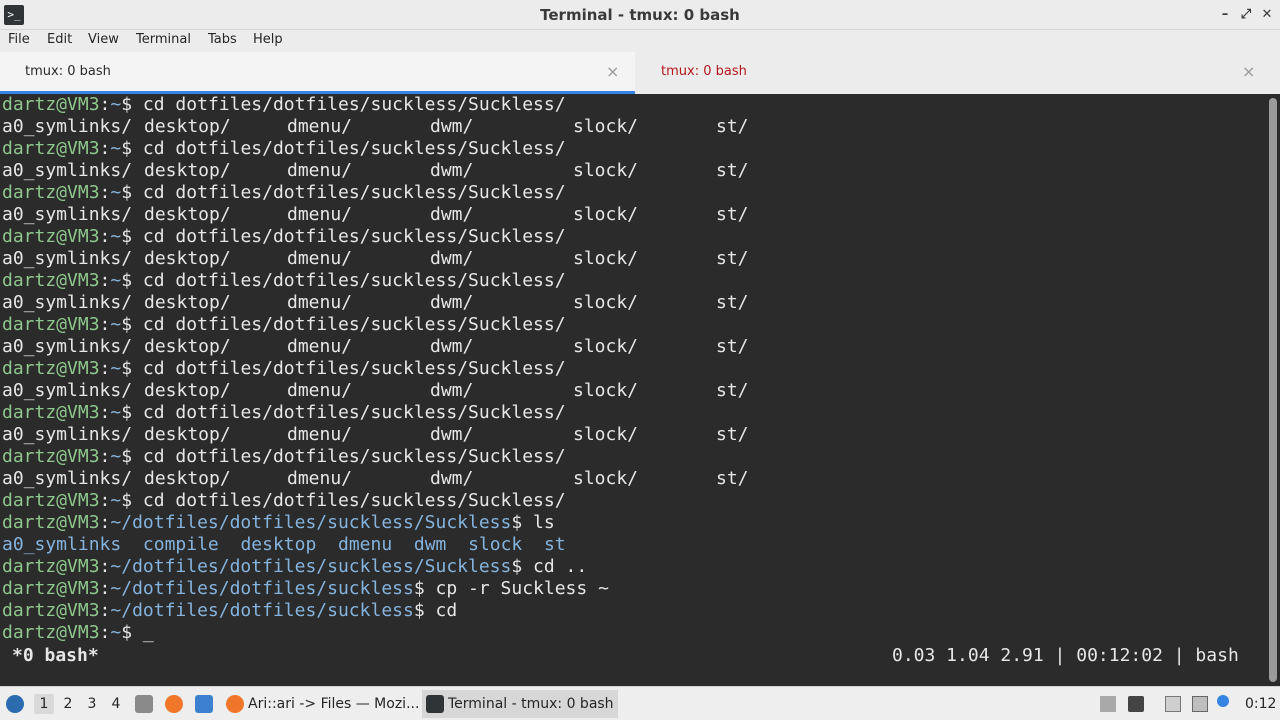  What do you see at coordinates (1267, 15) in the screenshot?
I see `close-button: ✕` at bounding box center [1267, 15].